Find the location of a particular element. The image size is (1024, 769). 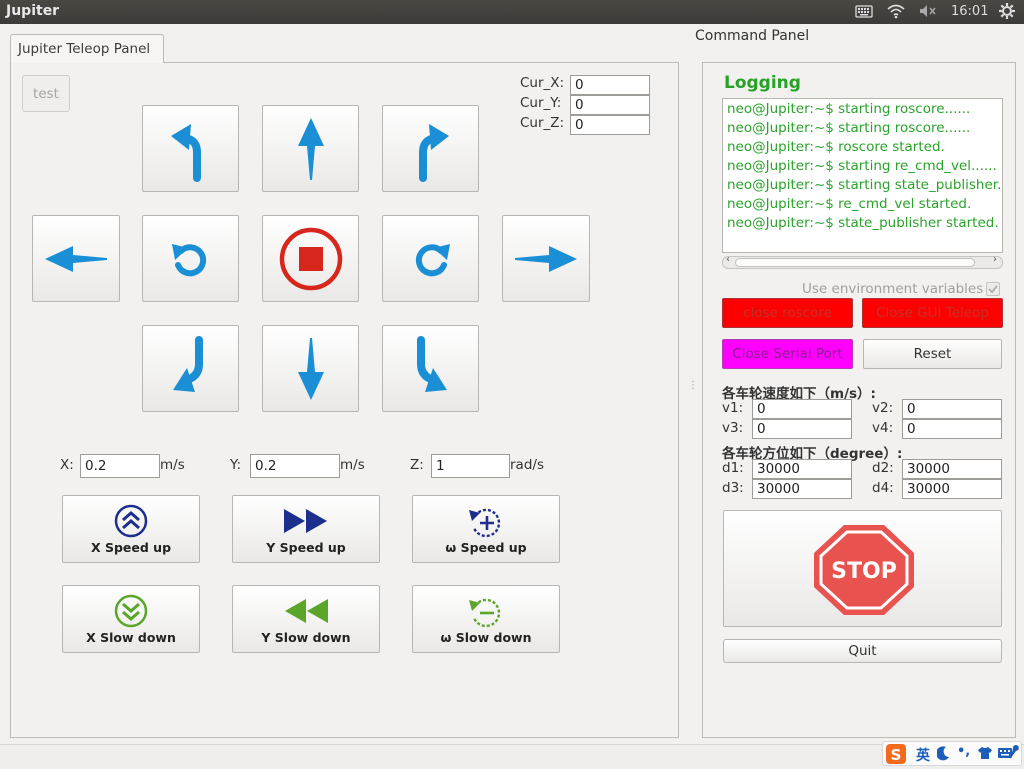

w-speed-up-label: ω Speed up is located at coordinates (486, 547).